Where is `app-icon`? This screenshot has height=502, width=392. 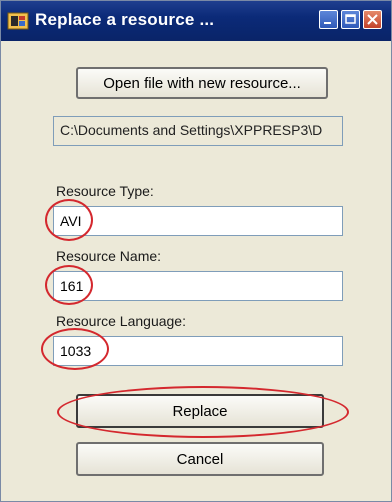
app-icon is located at coordinates (18, 21).